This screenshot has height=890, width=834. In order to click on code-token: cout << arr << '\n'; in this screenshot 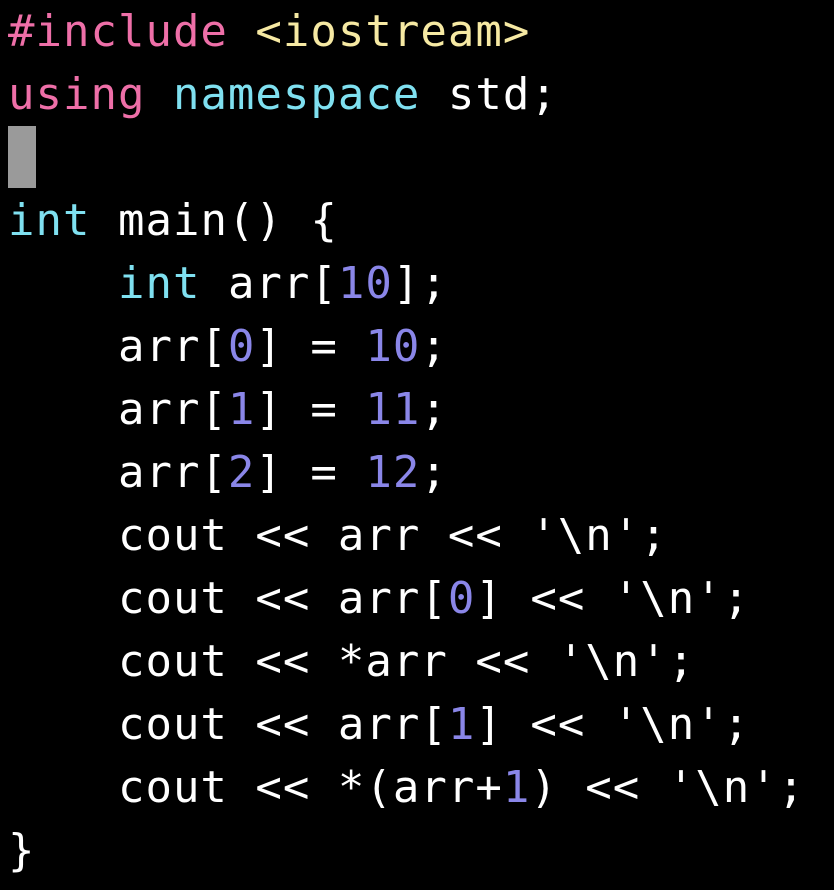, I will do `click(338, 535)`.